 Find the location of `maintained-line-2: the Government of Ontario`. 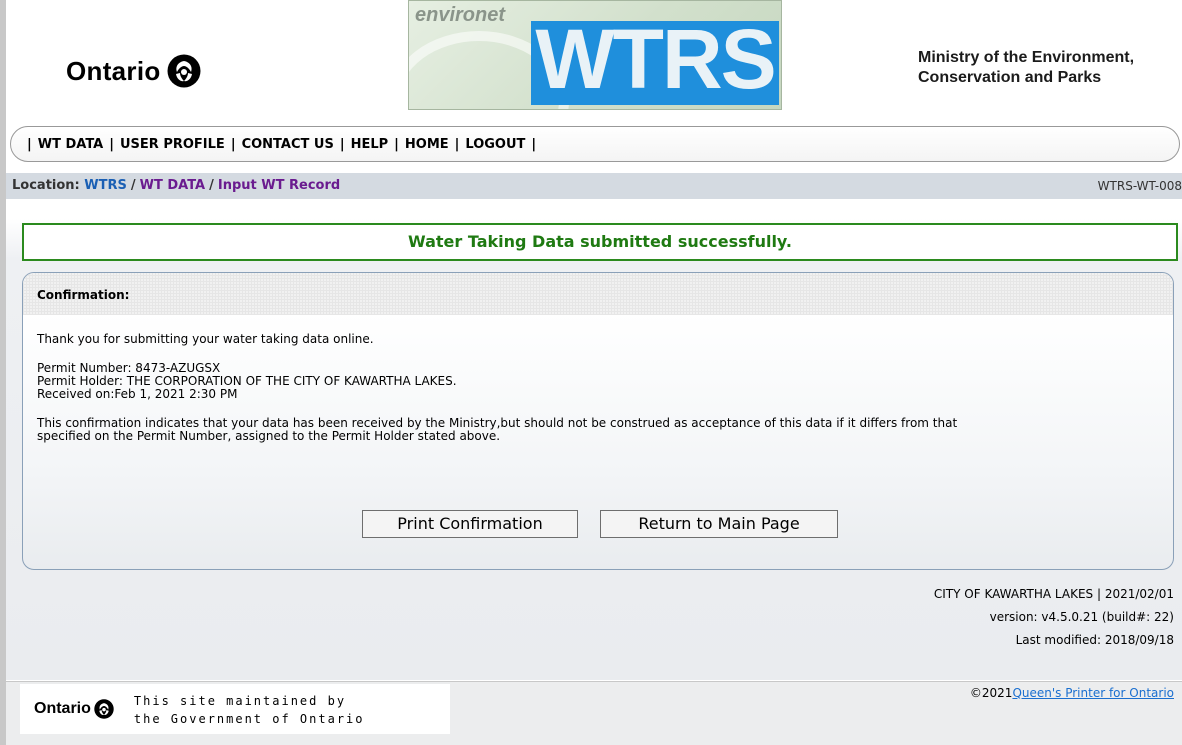

maintained-line-2: the Government of Ontario is located at coordinates (249, 719).